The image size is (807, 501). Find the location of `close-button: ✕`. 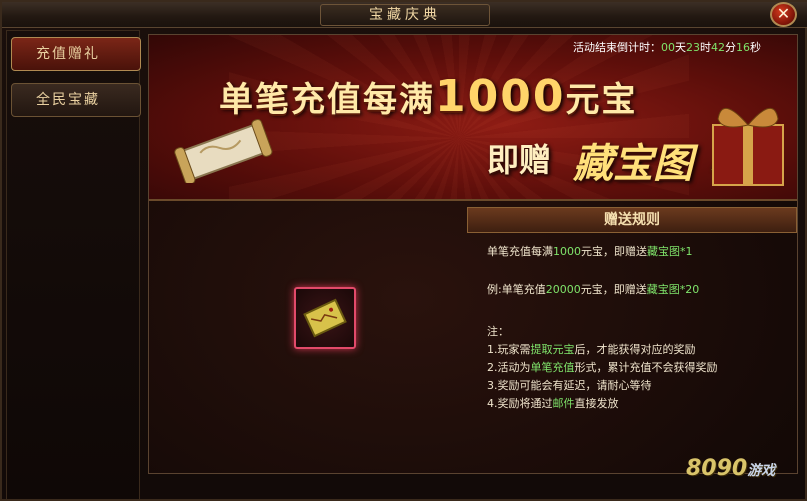

close-button: ✕ is located at coordinates (783, 14).